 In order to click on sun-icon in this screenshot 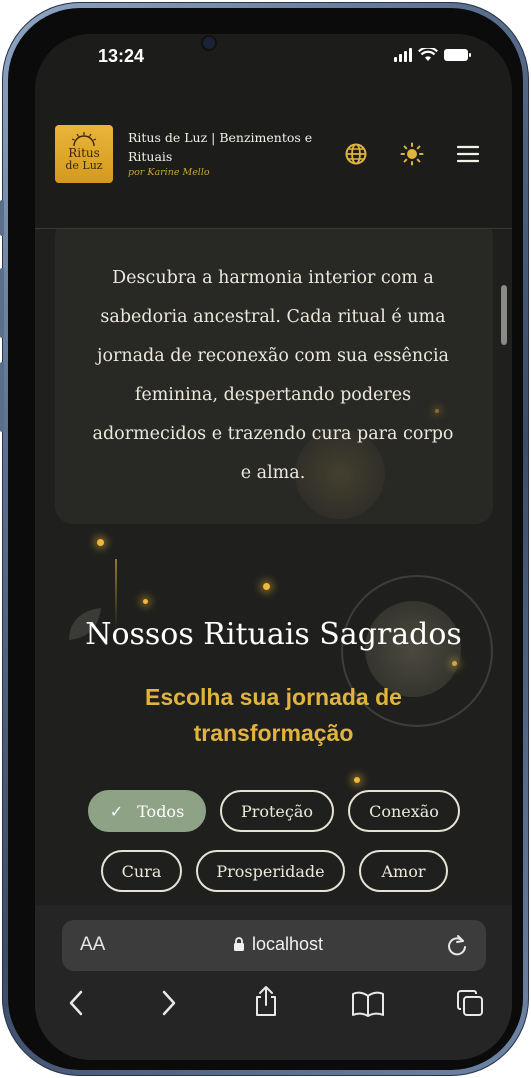, I will do `click(412, 154)`.